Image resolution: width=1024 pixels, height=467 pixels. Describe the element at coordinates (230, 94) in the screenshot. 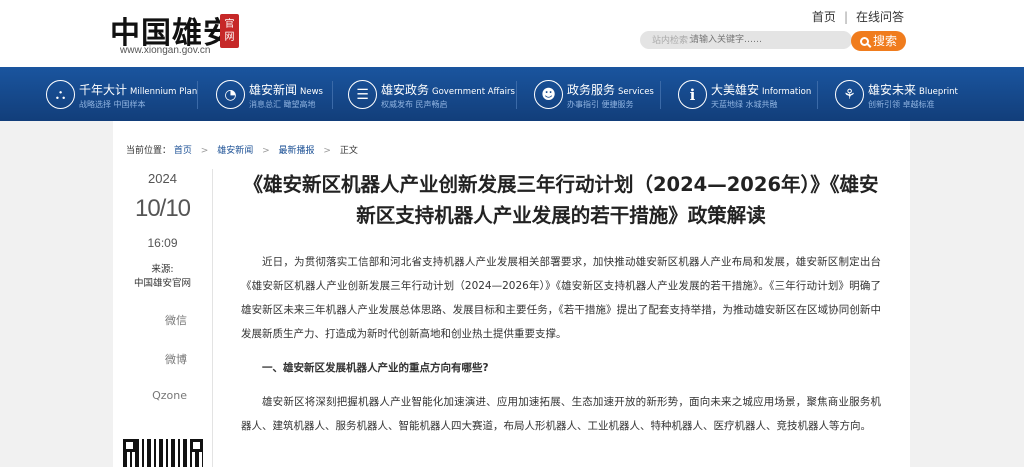

I see `news-icon: ◔` at that location.